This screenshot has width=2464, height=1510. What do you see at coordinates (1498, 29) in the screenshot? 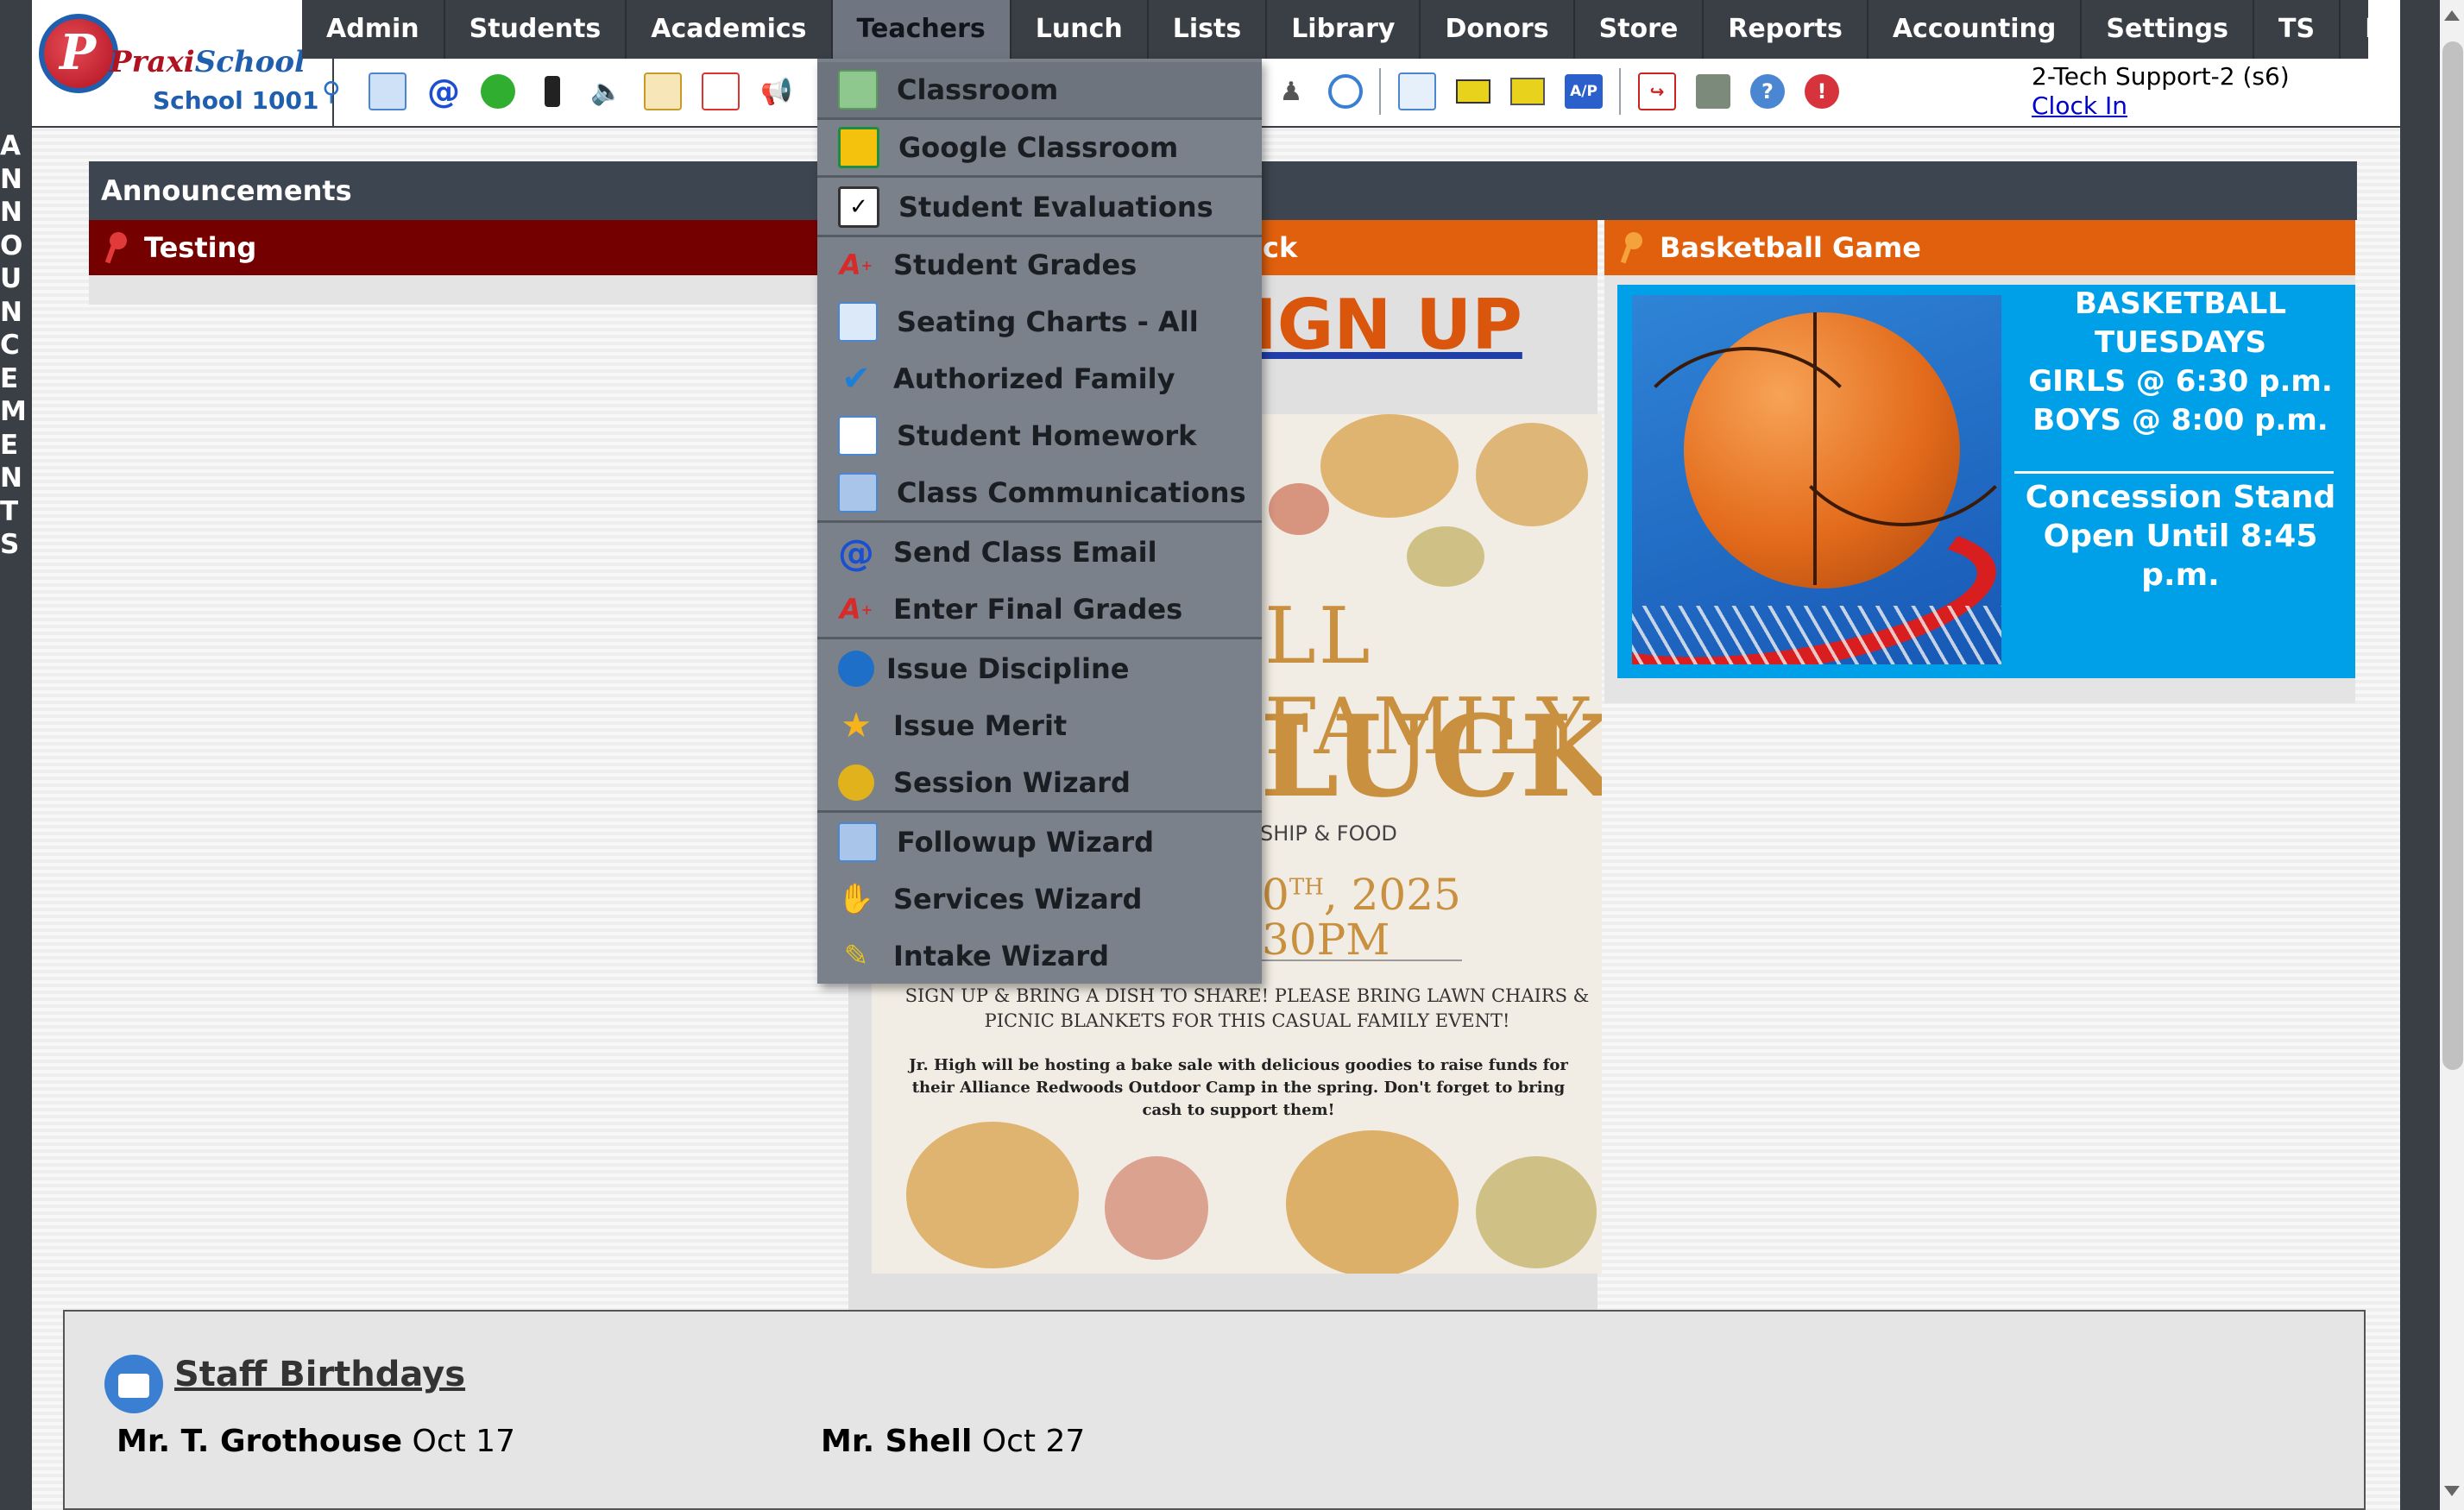
I see `nav-donors: Donors` at bounding box center [1498, 29].